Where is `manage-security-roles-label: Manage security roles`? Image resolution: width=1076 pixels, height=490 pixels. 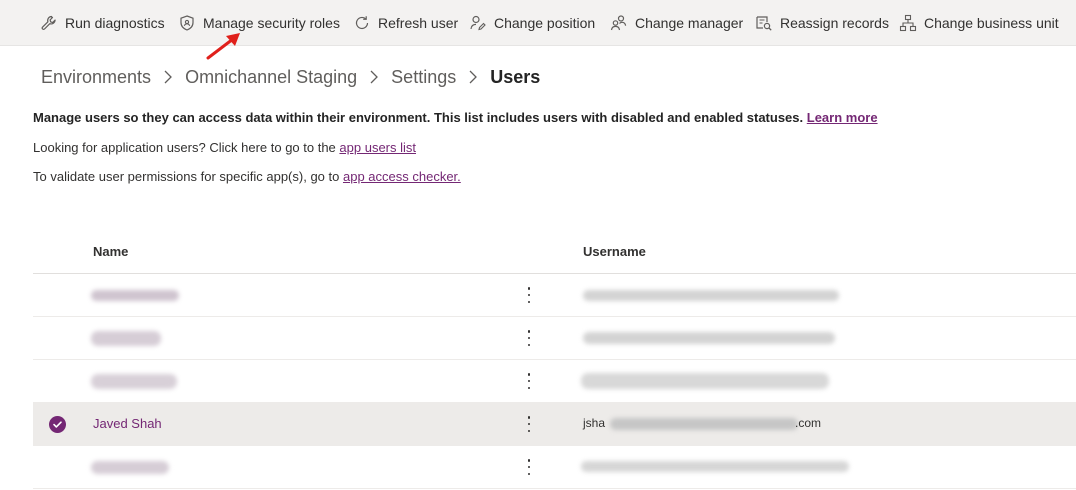 manage-security-roles-label: Manage security roles is located at coordinates (271, 23).